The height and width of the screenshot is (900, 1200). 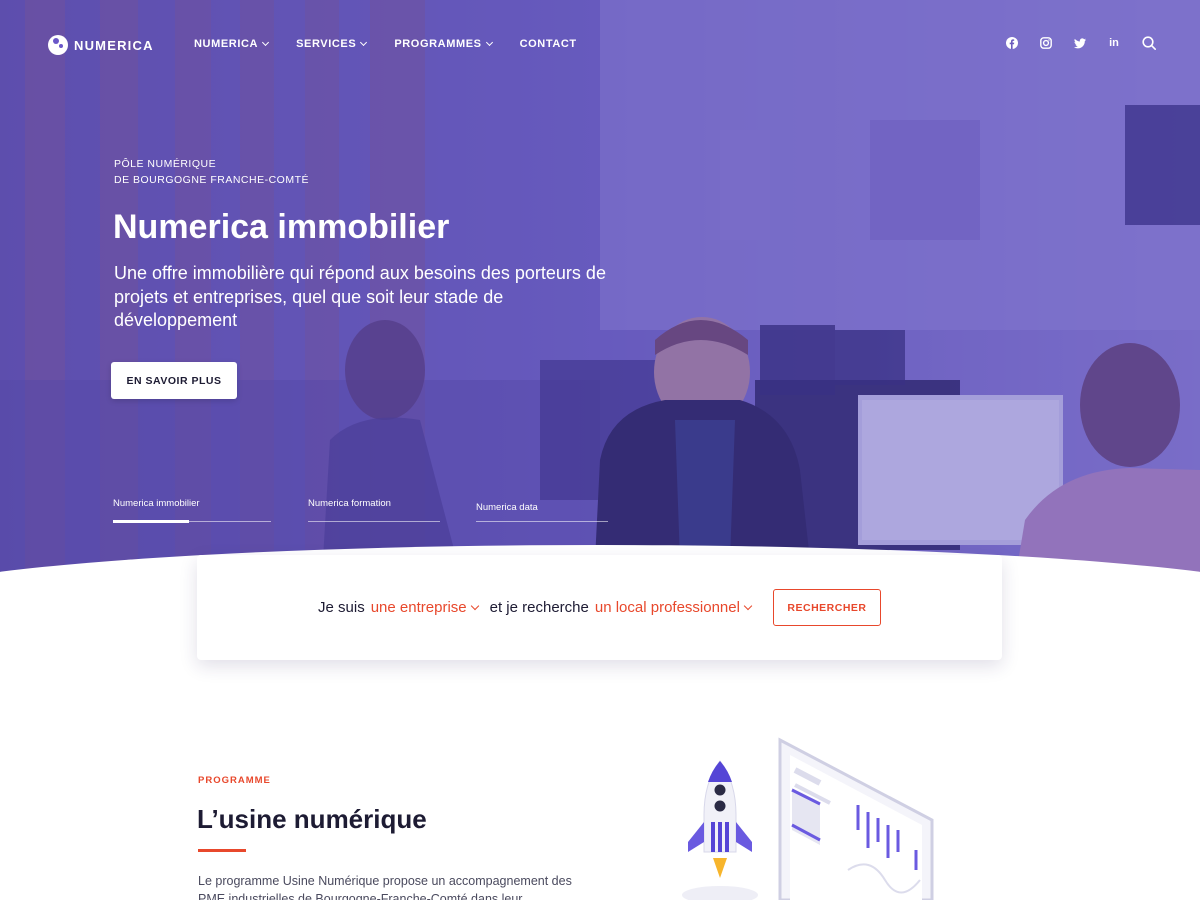 I want to click on property-type-select-value: un local professionnel, so click(x=667, y=607).